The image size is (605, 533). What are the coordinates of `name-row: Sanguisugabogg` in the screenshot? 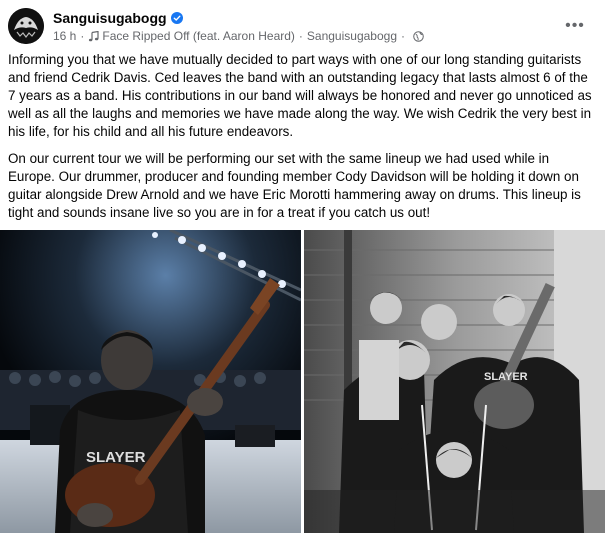 It's located at (118, 18).